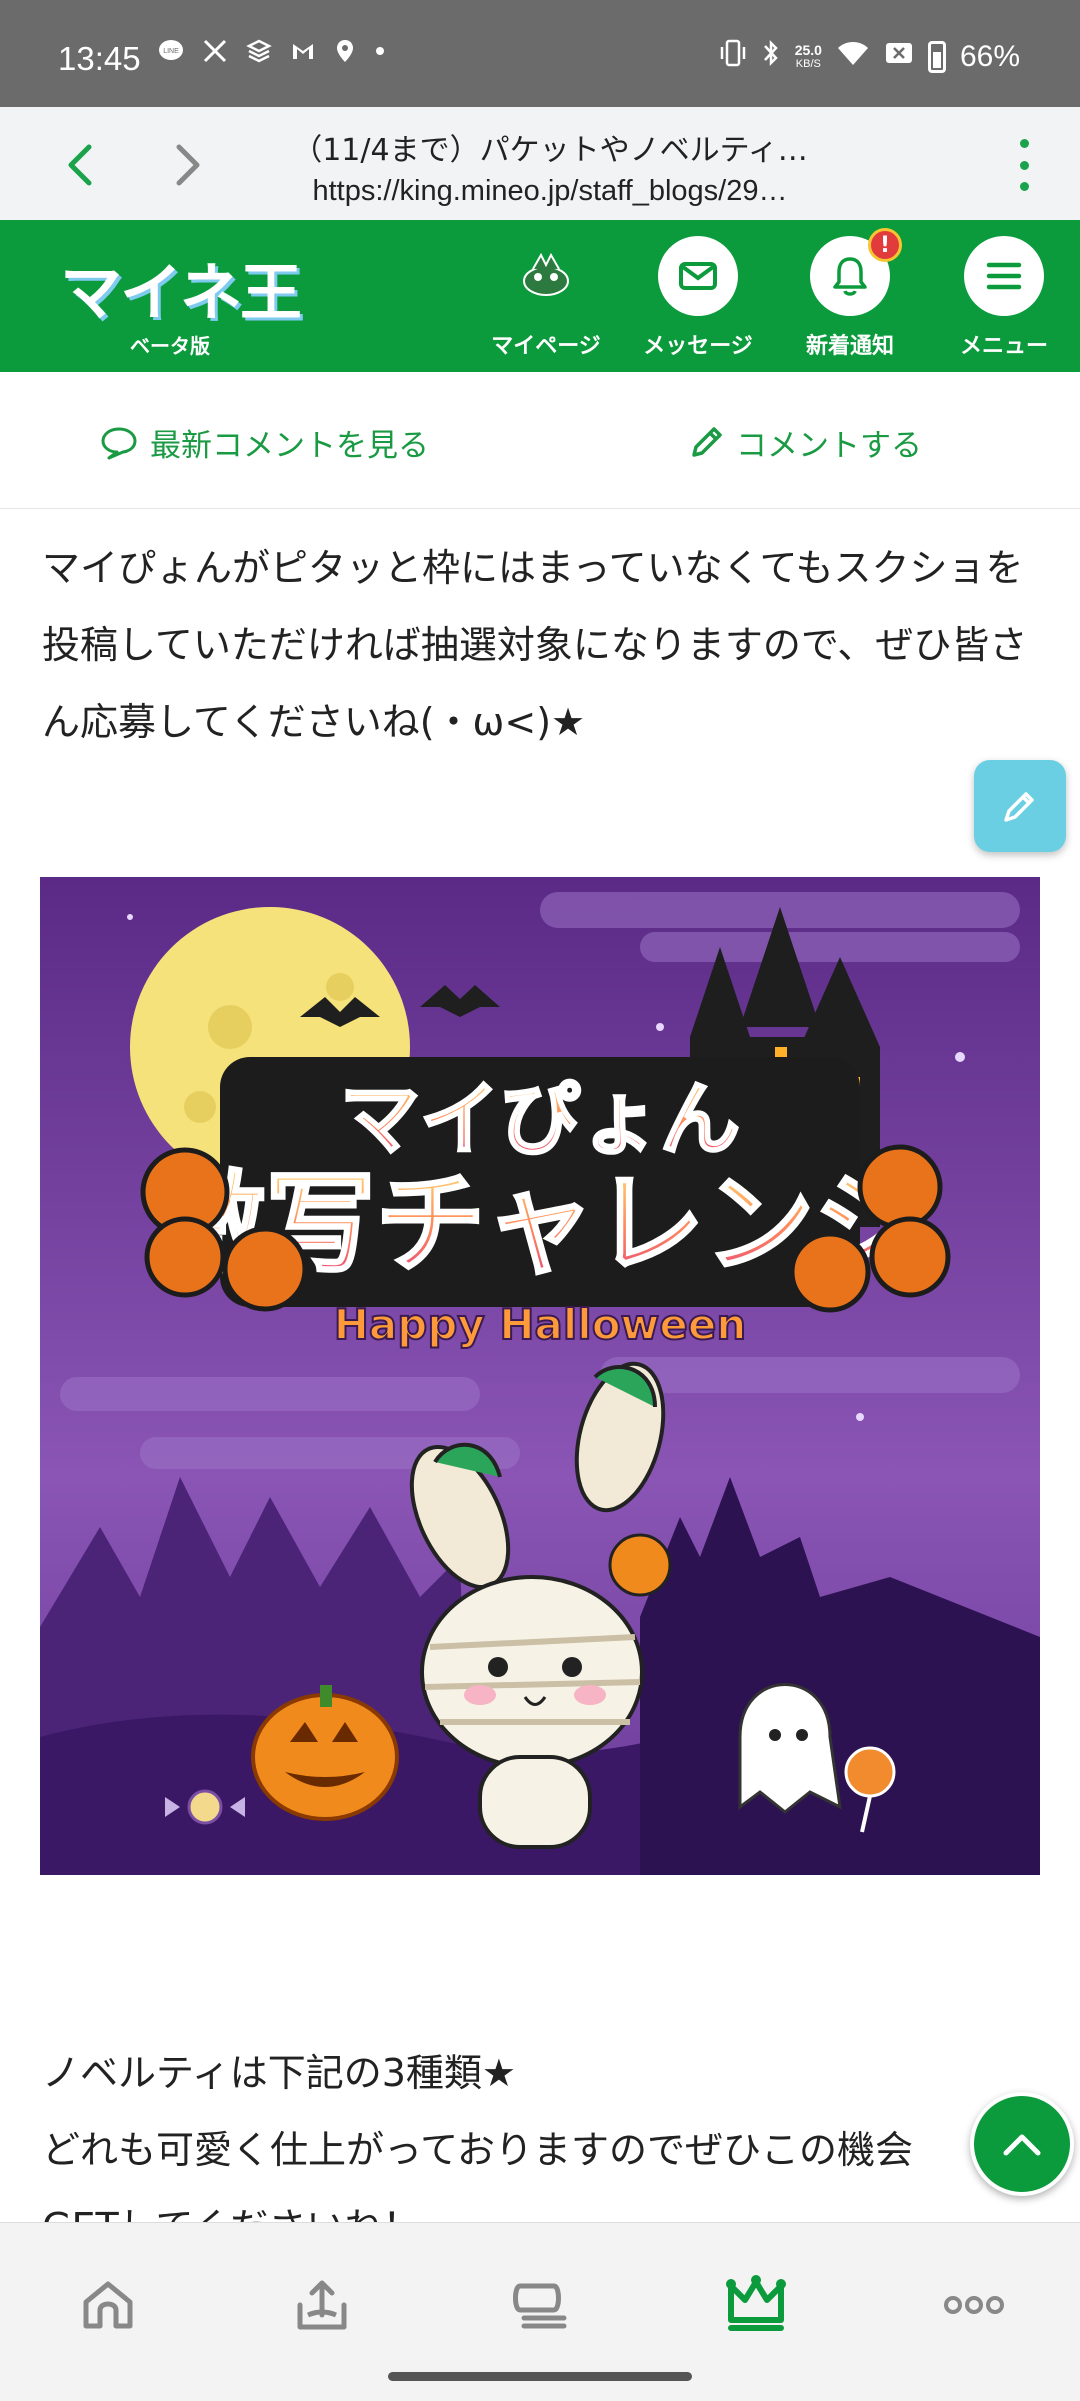 The image size is (1080, 2401). I want to click on comment-bar: 最新コメントを見る コメントする, so click(540, 440).